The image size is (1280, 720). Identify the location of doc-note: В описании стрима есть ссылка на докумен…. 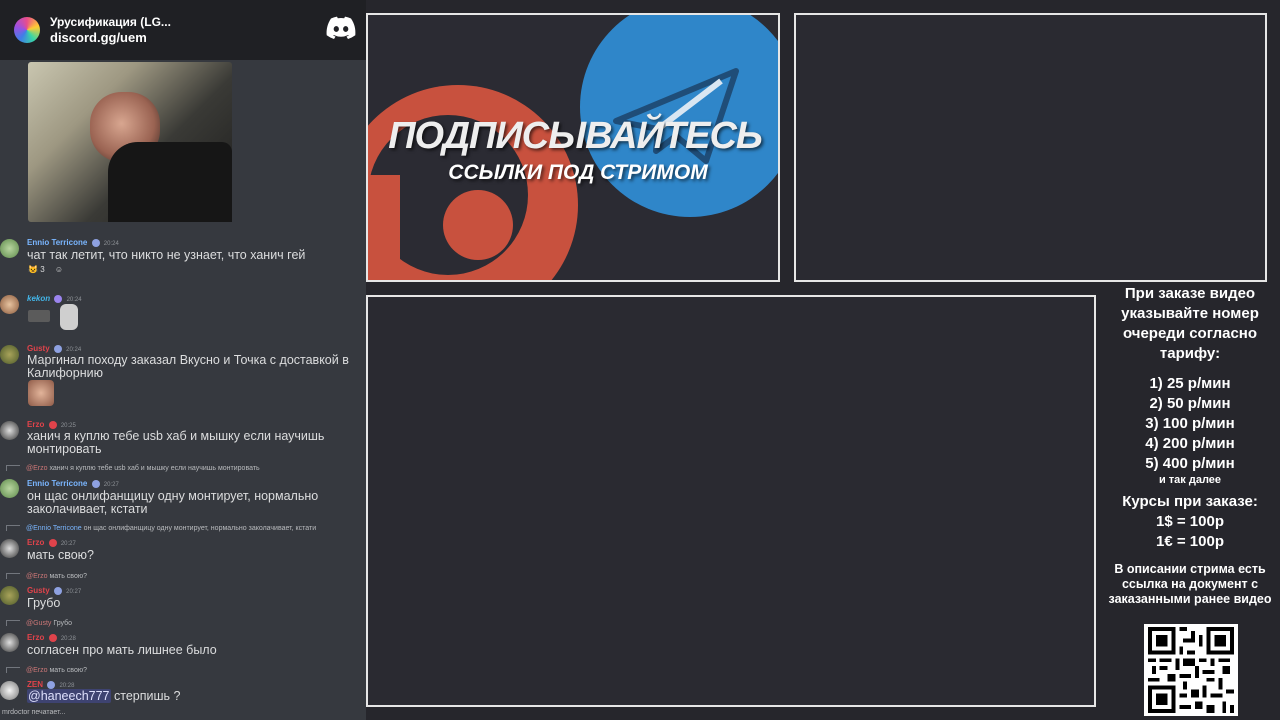
(1190, 584).